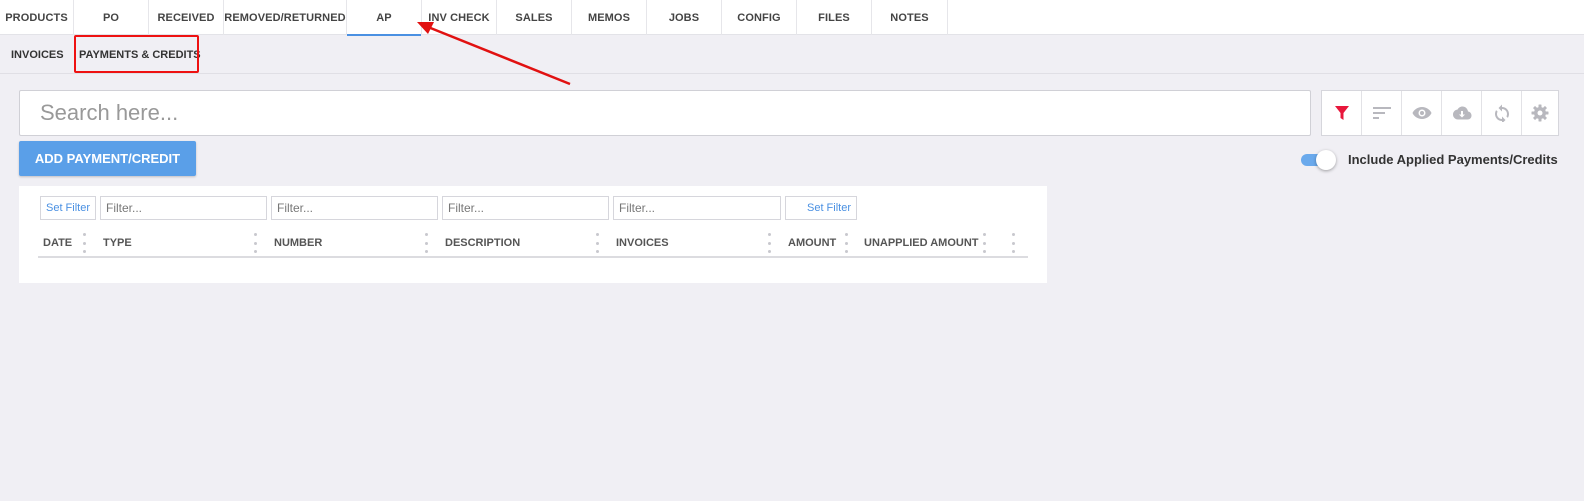 This screenshot has height=501, width=1584. I want to click on cloud-download-icon, so click(1461, 113).